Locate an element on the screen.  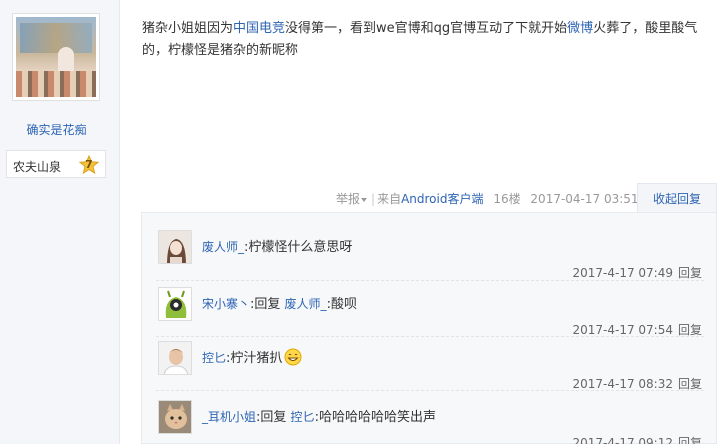
author-avatar is located at coordinates (56, 57).